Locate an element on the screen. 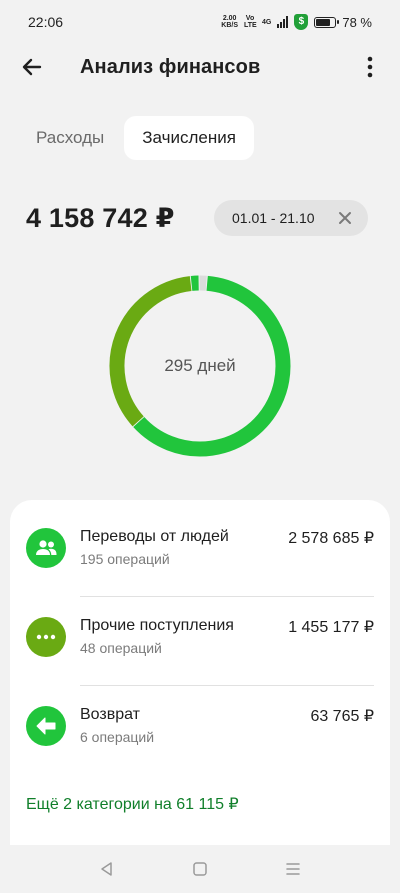 Image resolution: width=400 pixels, height=893 pixels. nav-menu-button is located at coordinates (293, 869).